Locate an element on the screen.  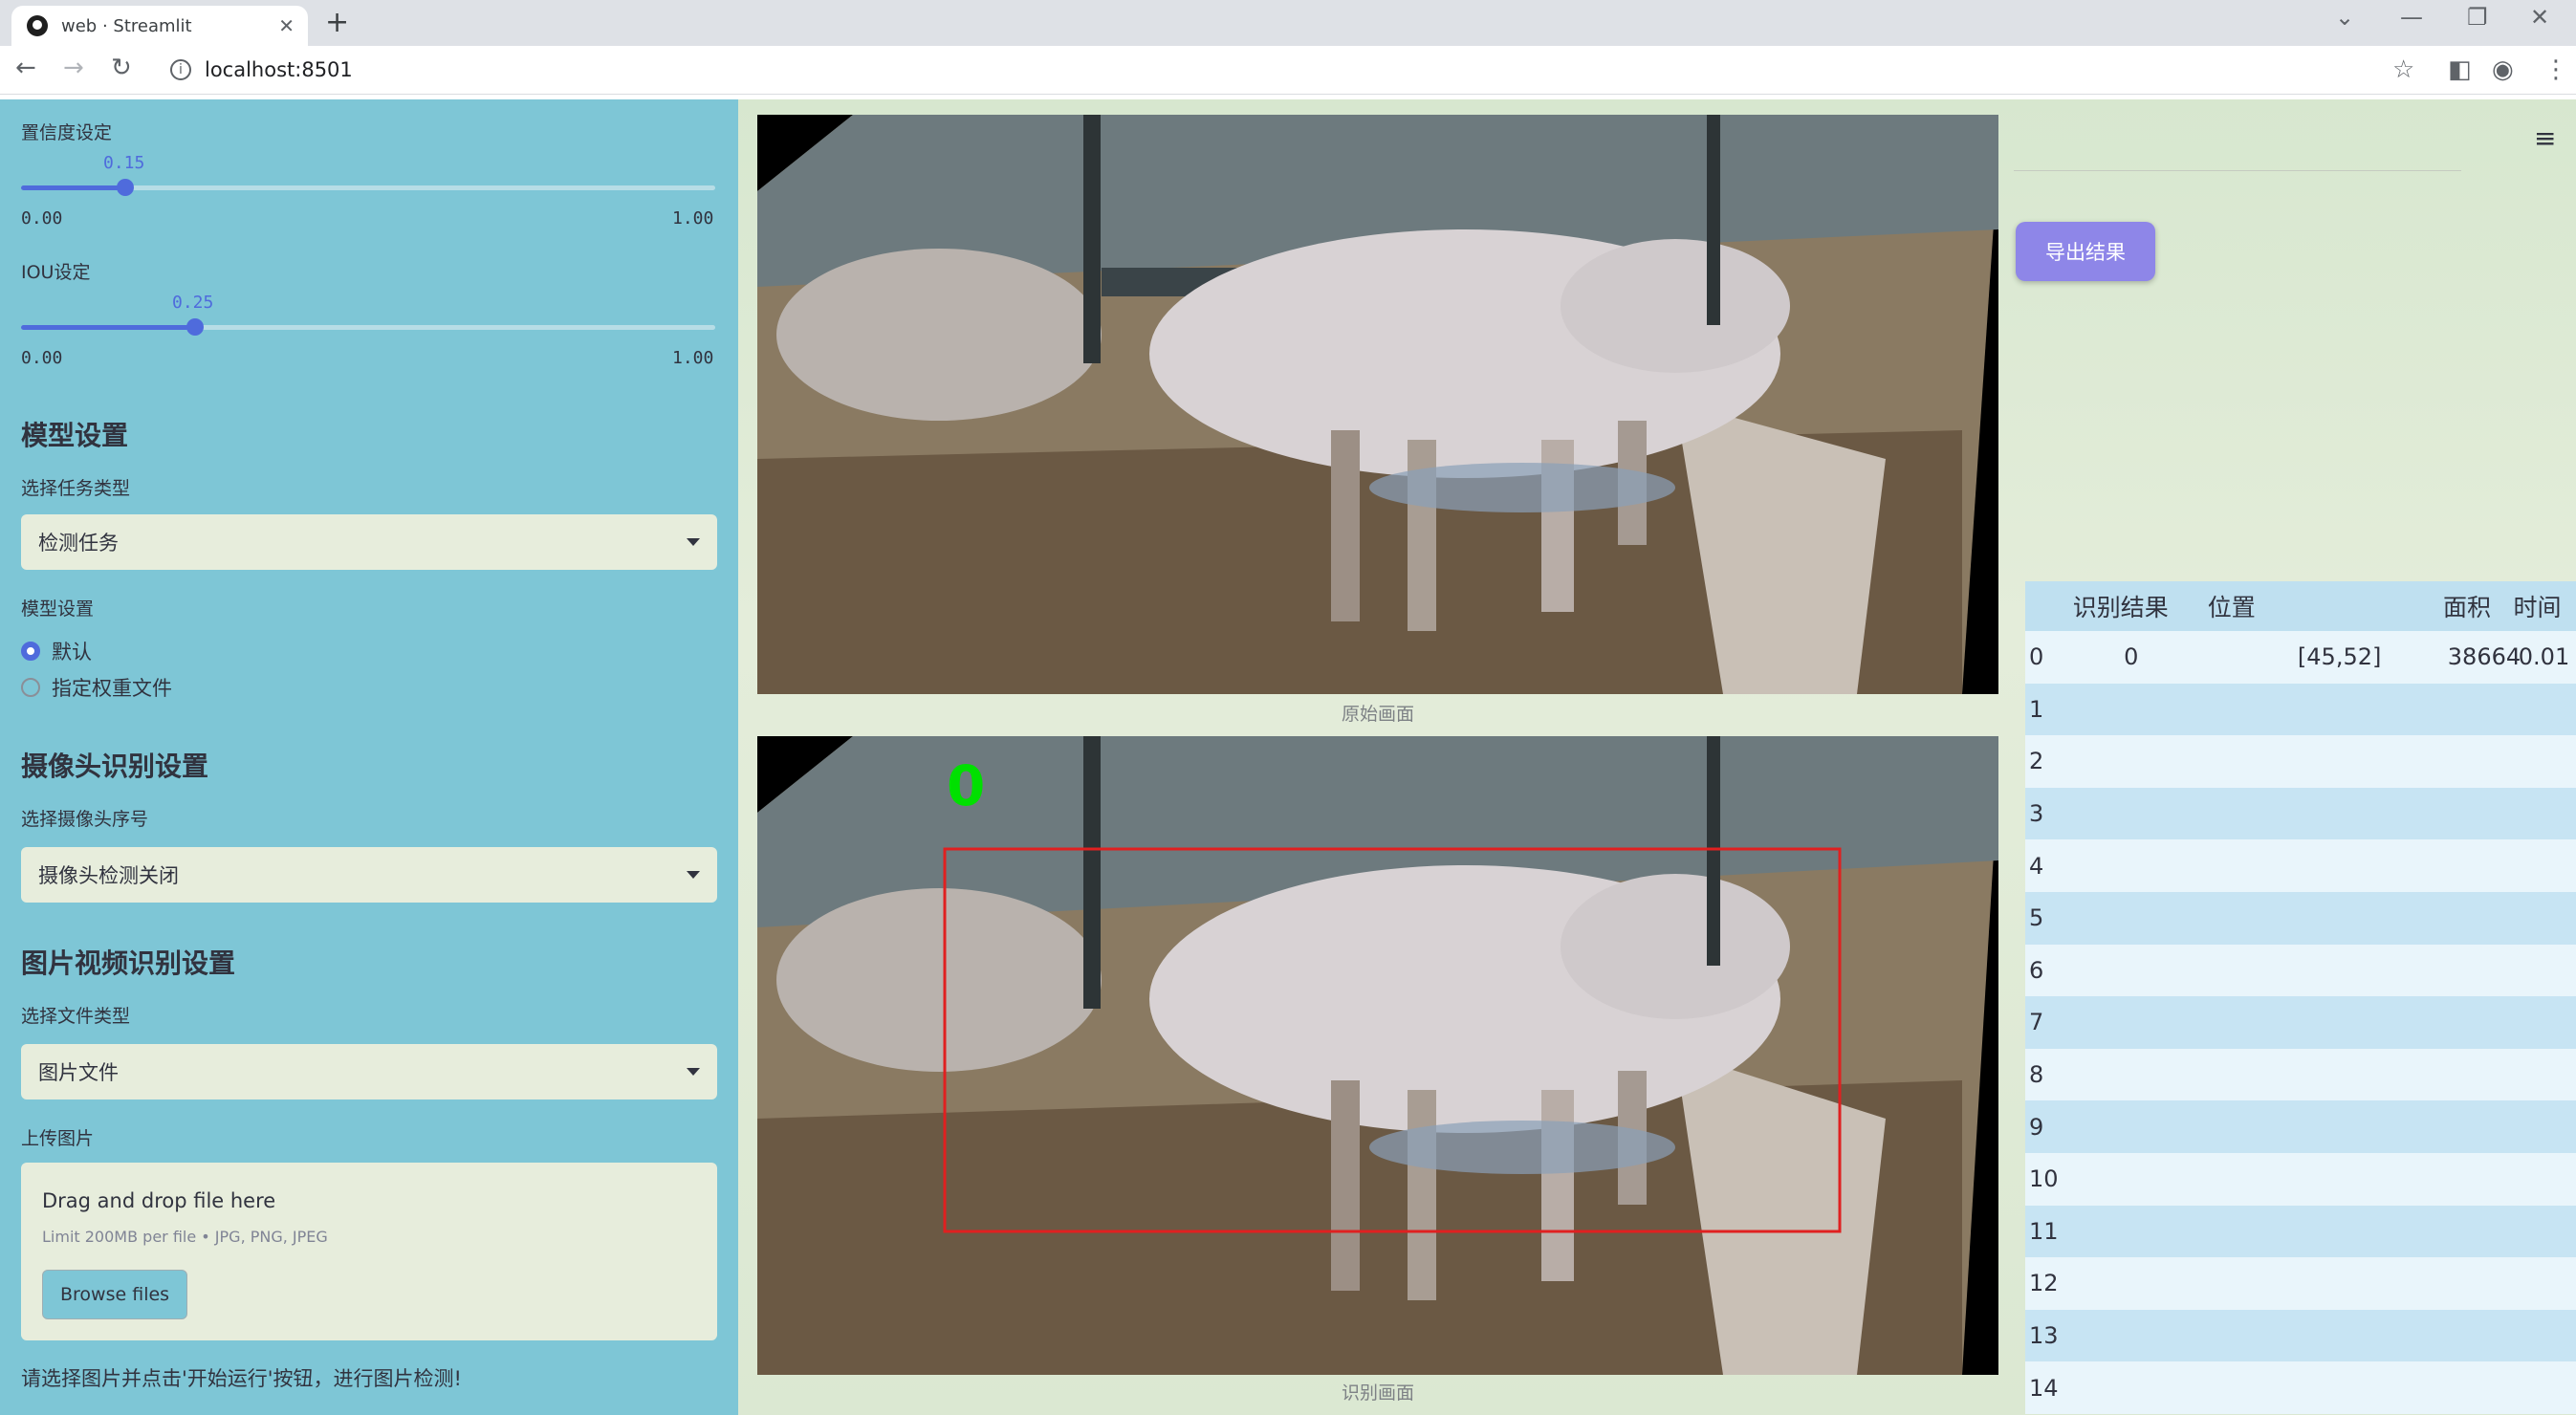
filetype-select: 图片文件 is located at coordinates (369, 1072).